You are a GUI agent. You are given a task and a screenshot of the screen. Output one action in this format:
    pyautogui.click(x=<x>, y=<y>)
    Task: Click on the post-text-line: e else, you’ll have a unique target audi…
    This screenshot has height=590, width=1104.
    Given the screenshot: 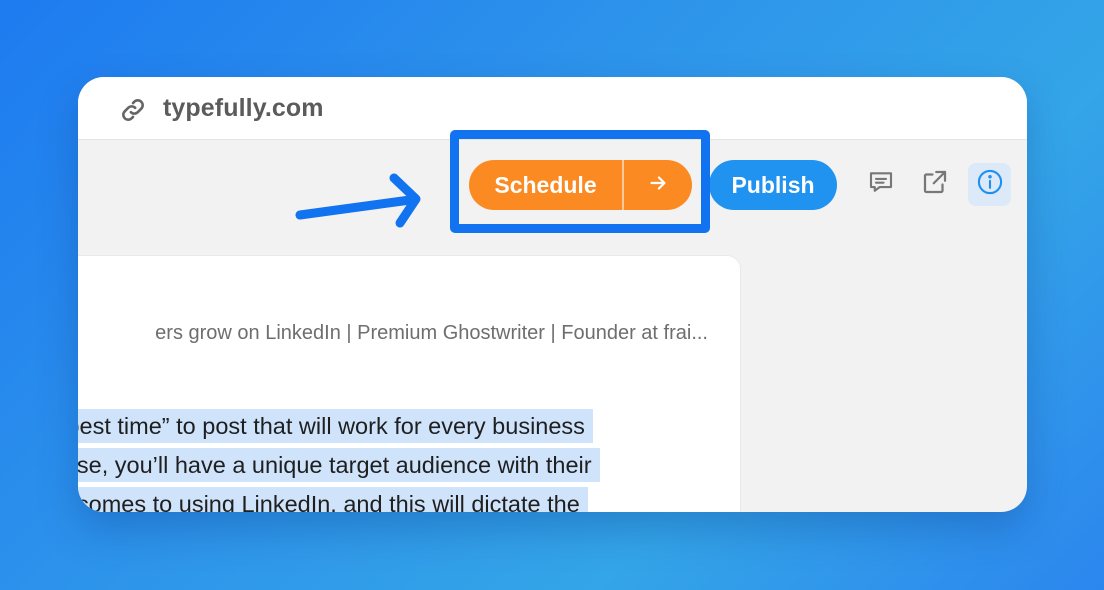 What is the action you would take?
    pyautogui.click(x=339, y=465)
    